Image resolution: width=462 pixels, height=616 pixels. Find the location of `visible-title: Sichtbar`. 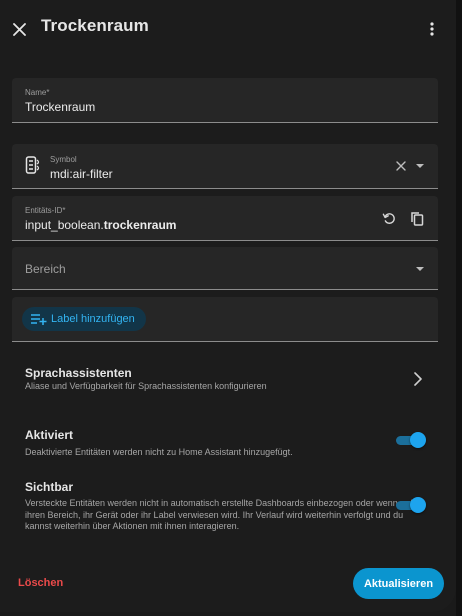

visible-title: Sichtbar is located at coordinates (49, 487).